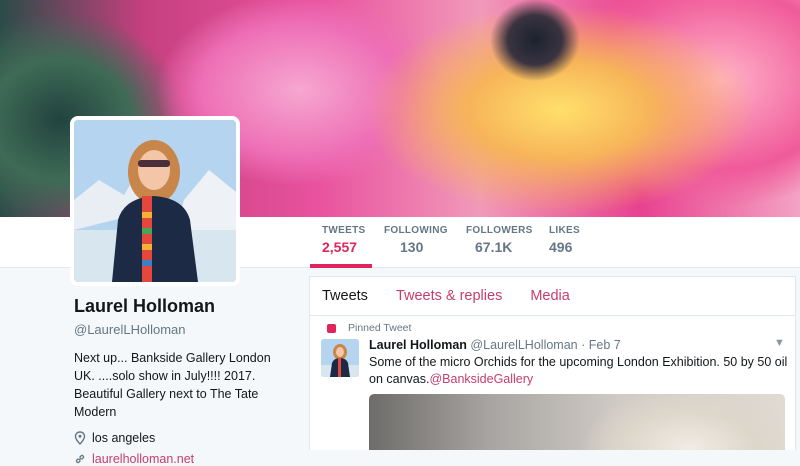 This screenshot has width=800, height=466. I want to click on tweet-avatar-photo, so click(340, 358).